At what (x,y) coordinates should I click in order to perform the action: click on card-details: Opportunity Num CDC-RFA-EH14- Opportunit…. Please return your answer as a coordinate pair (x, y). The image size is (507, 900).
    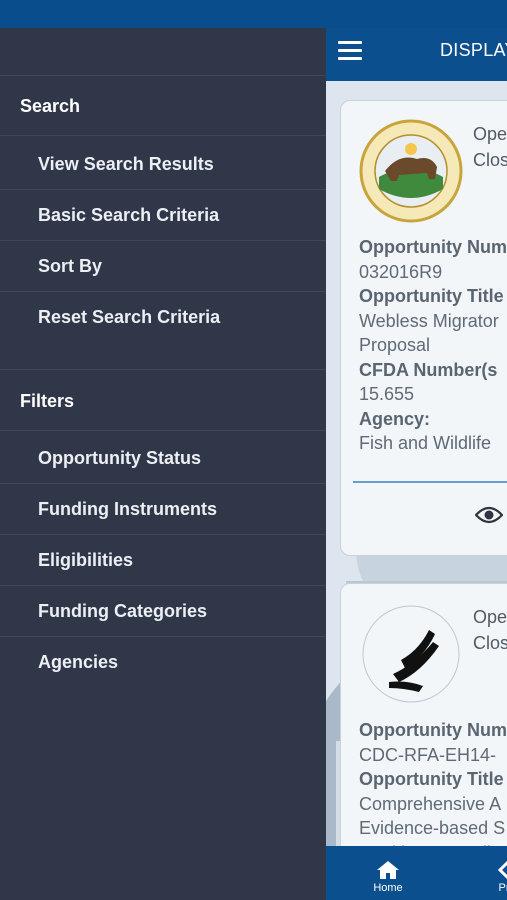
    Looking at the image, I should click on (433, 791).